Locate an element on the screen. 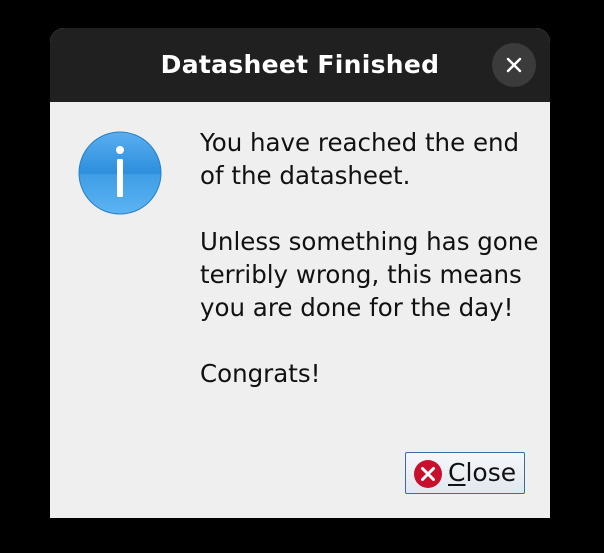  message-paragraph: Congrats! is located at coordinates (260, 373).